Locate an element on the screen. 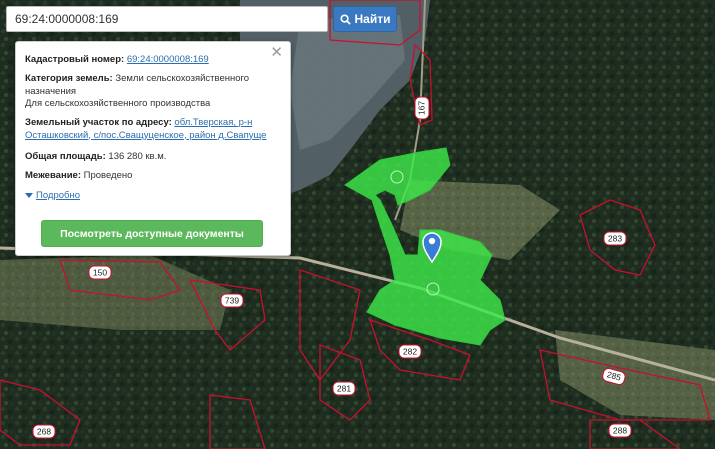  area-label: Общая площадь: is located at coordinates (65, 156).